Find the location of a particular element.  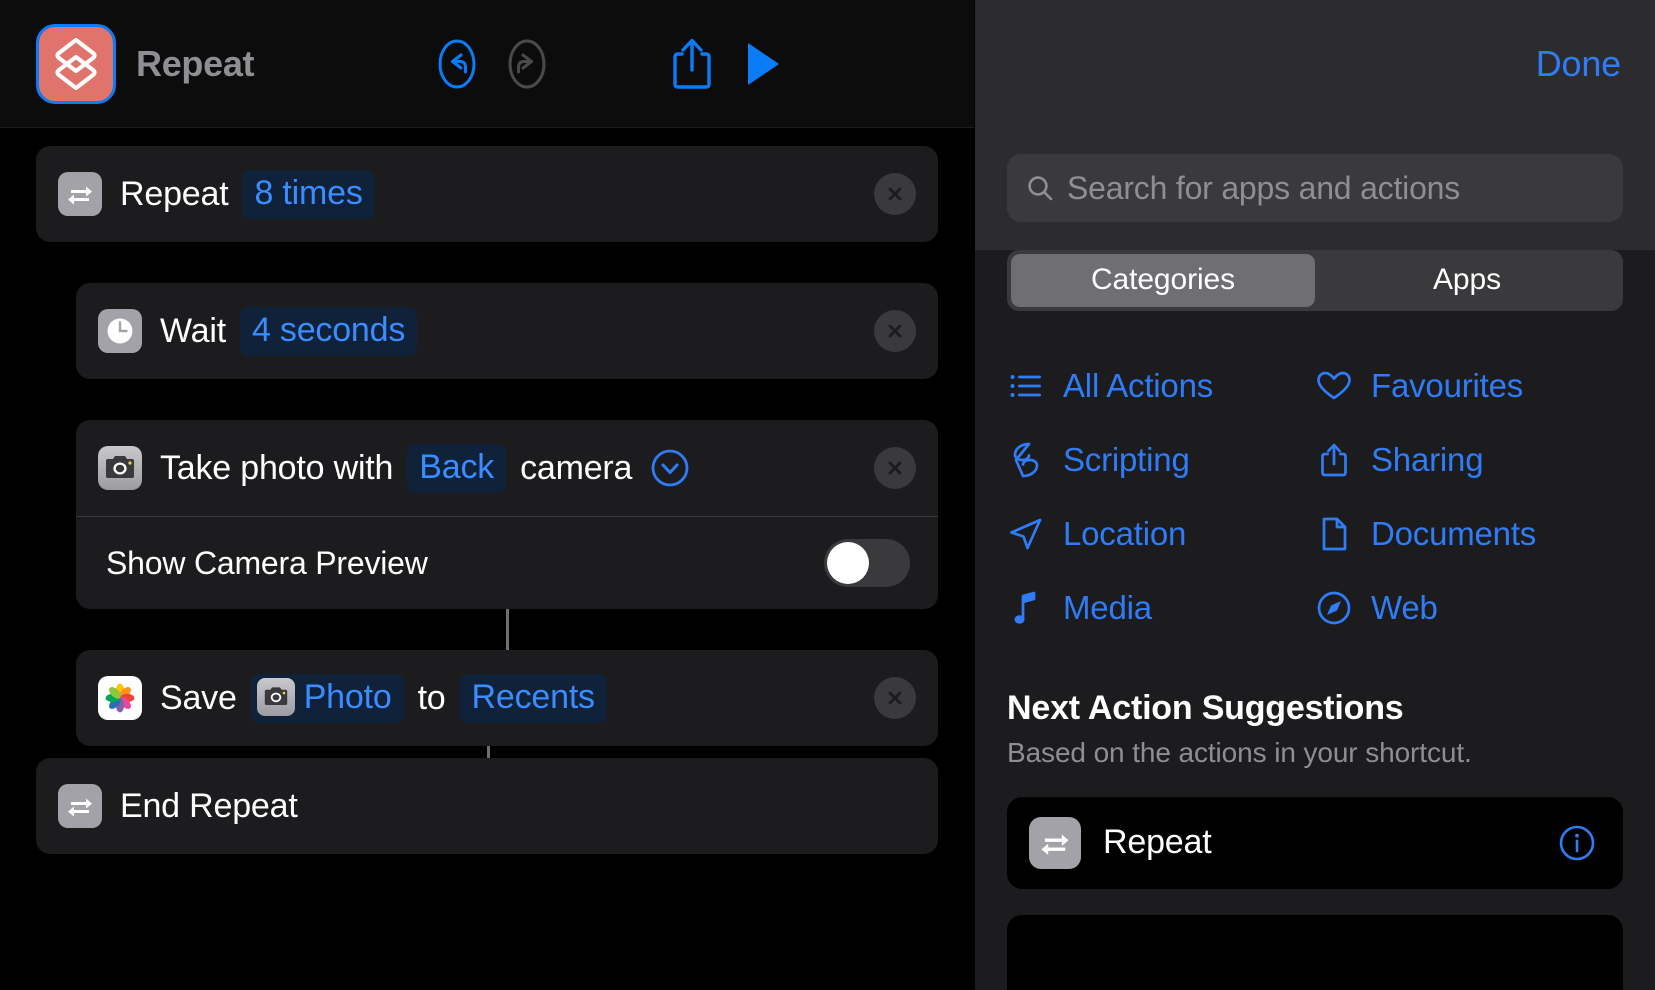

category-label: Documents is located at coordinates (1454, 533).